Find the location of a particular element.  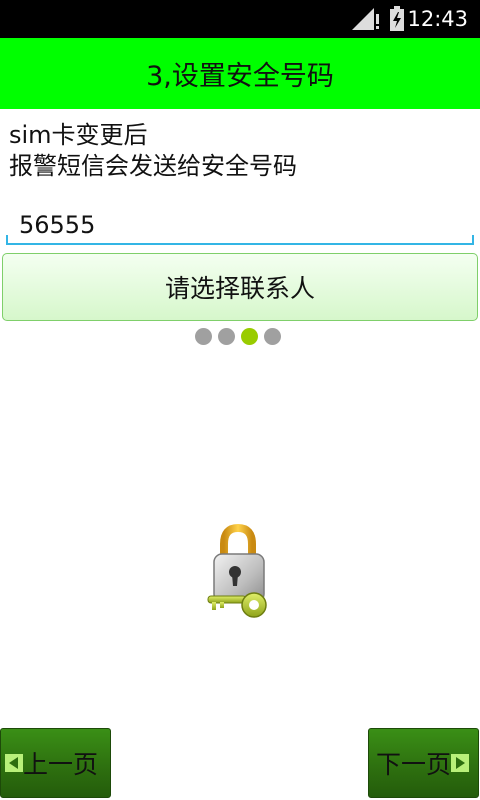

input-underline is located at coordinates (240, 244).